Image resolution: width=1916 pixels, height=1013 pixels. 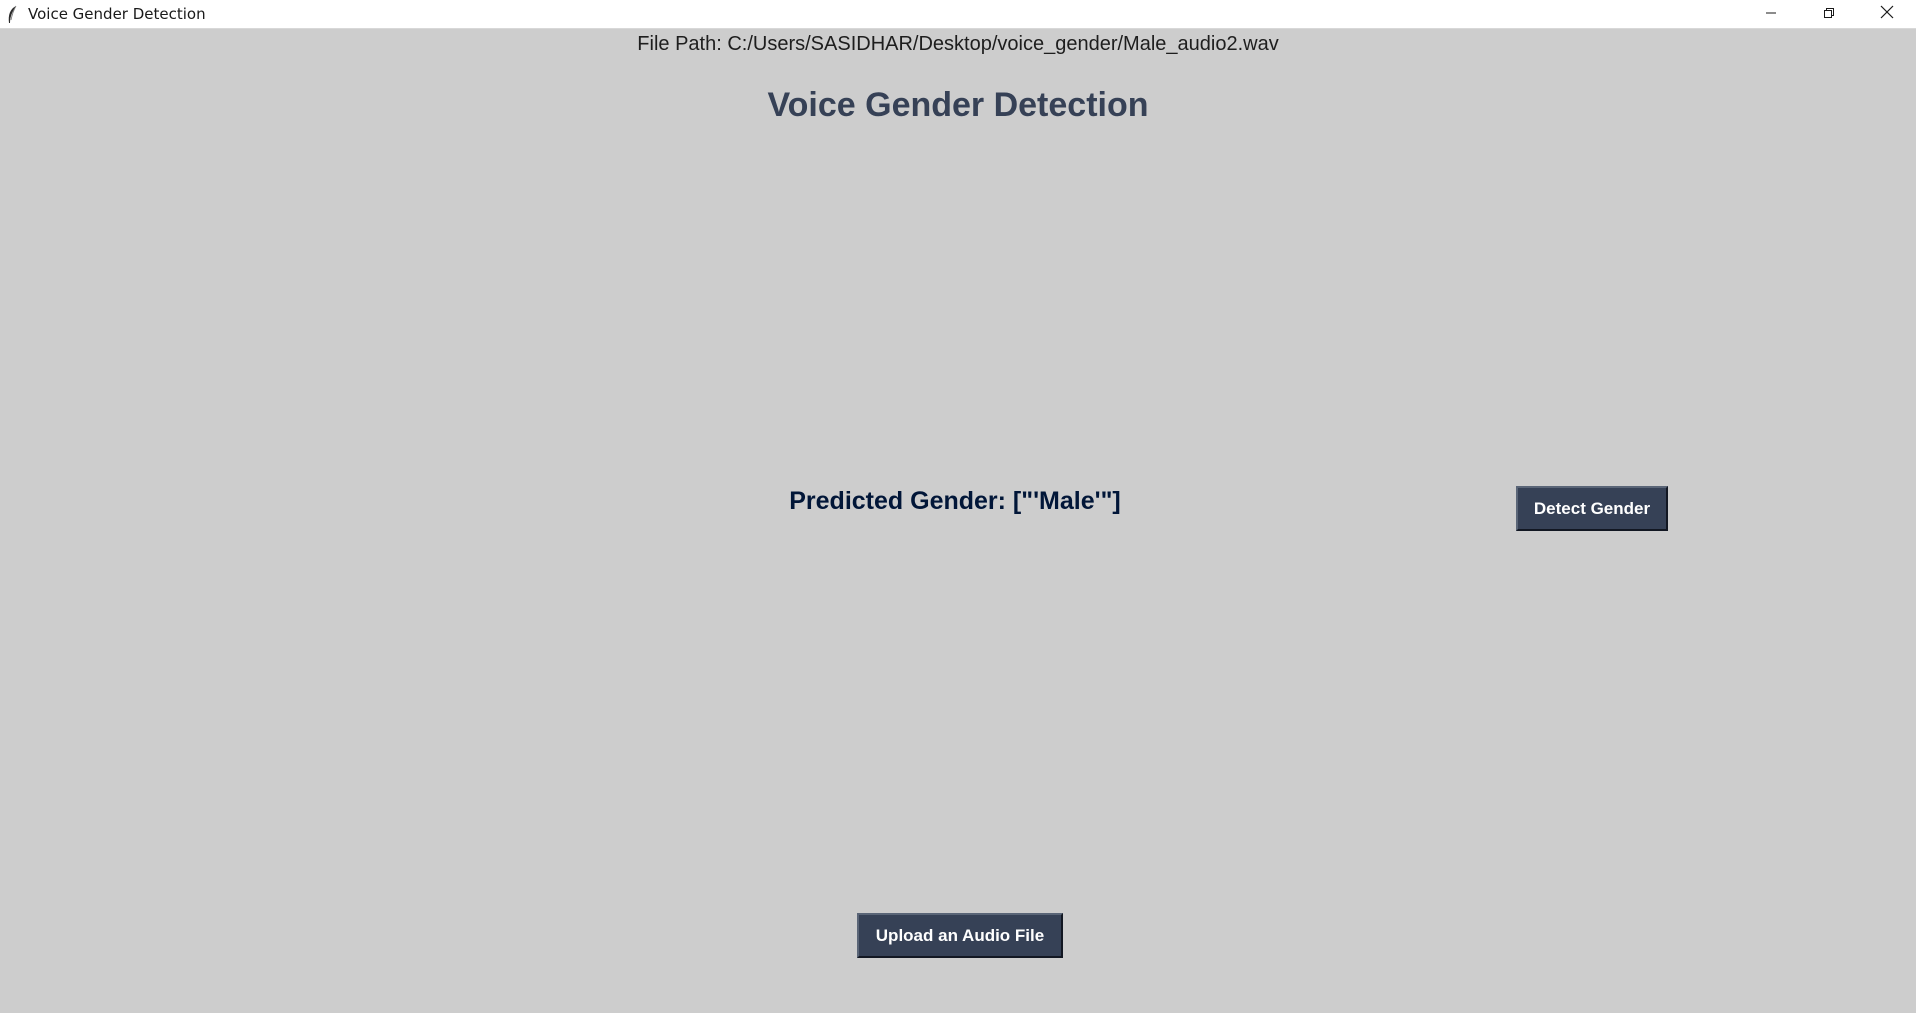 I want to click on minimize-icon, so click(x=1771, y=15).